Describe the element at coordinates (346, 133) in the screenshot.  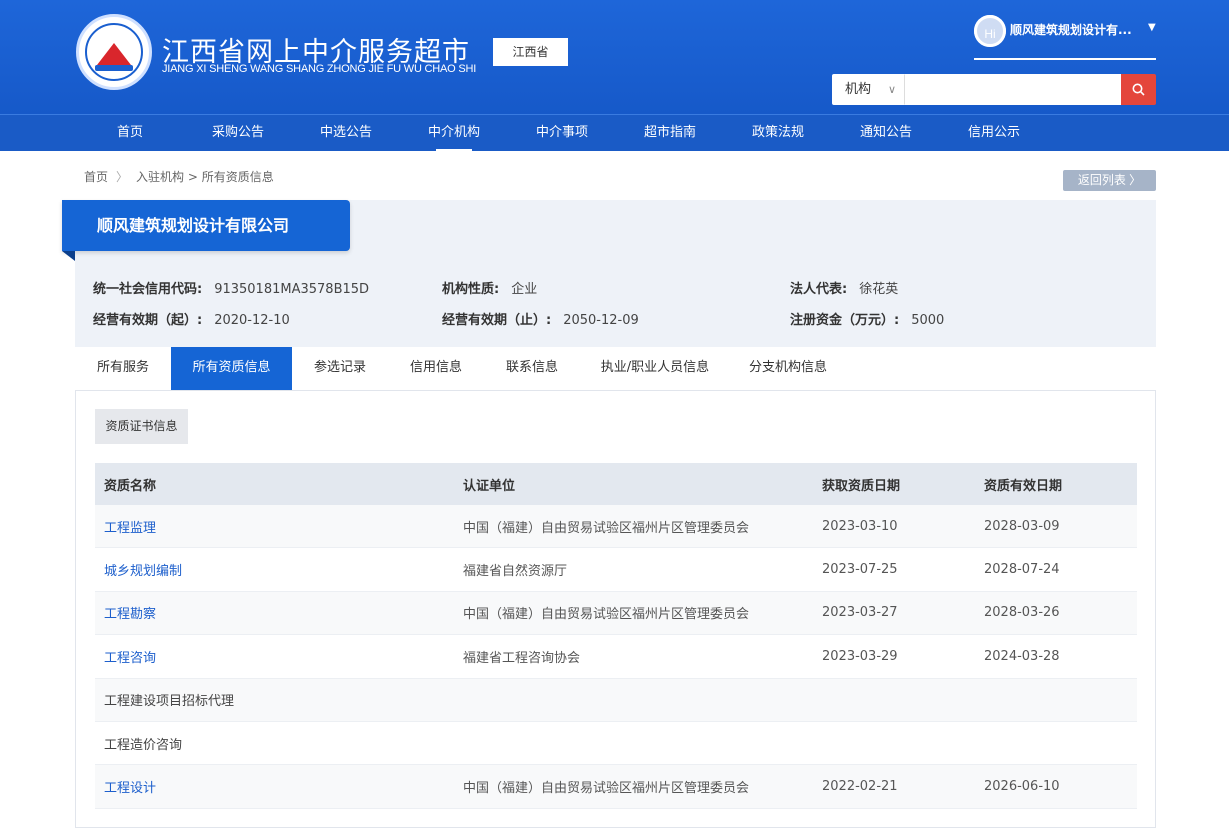
I see `nav-item-selection: 中选公告` at that location.